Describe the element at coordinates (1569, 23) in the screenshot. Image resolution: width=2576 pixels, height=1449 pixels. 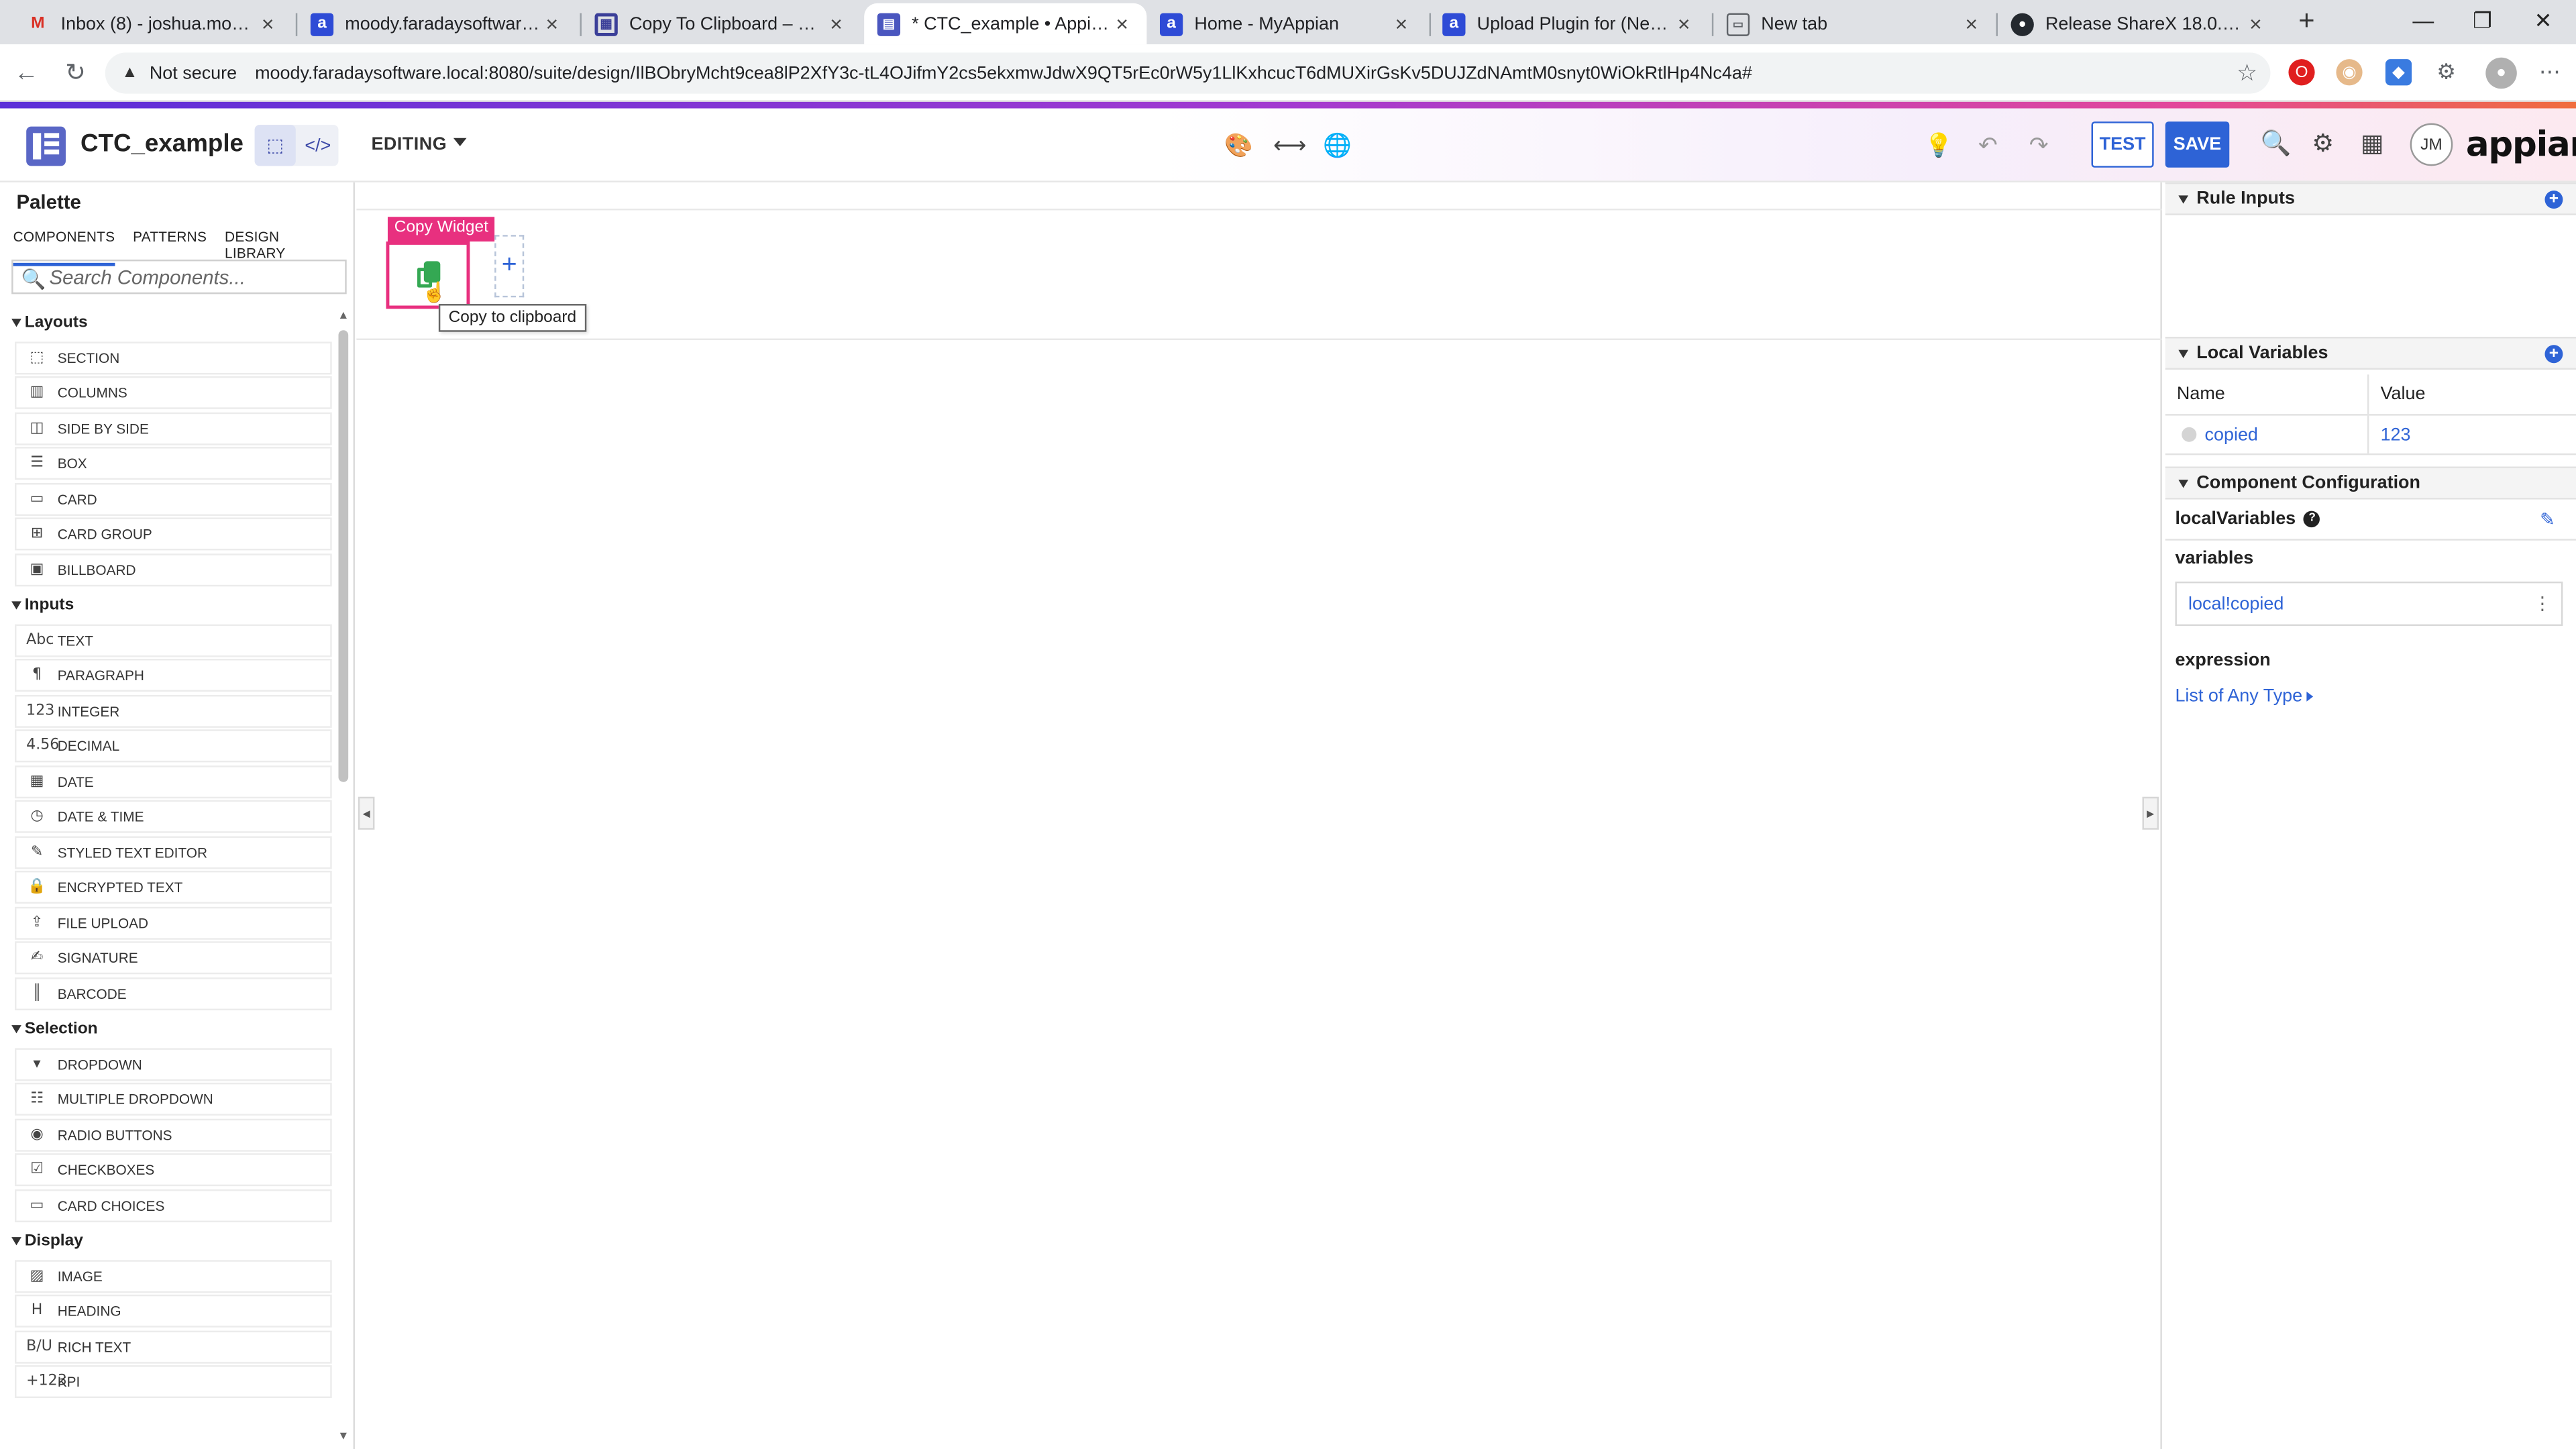
I see `browser-tab: a Upload Plugin for (New Sub ×` at that location.